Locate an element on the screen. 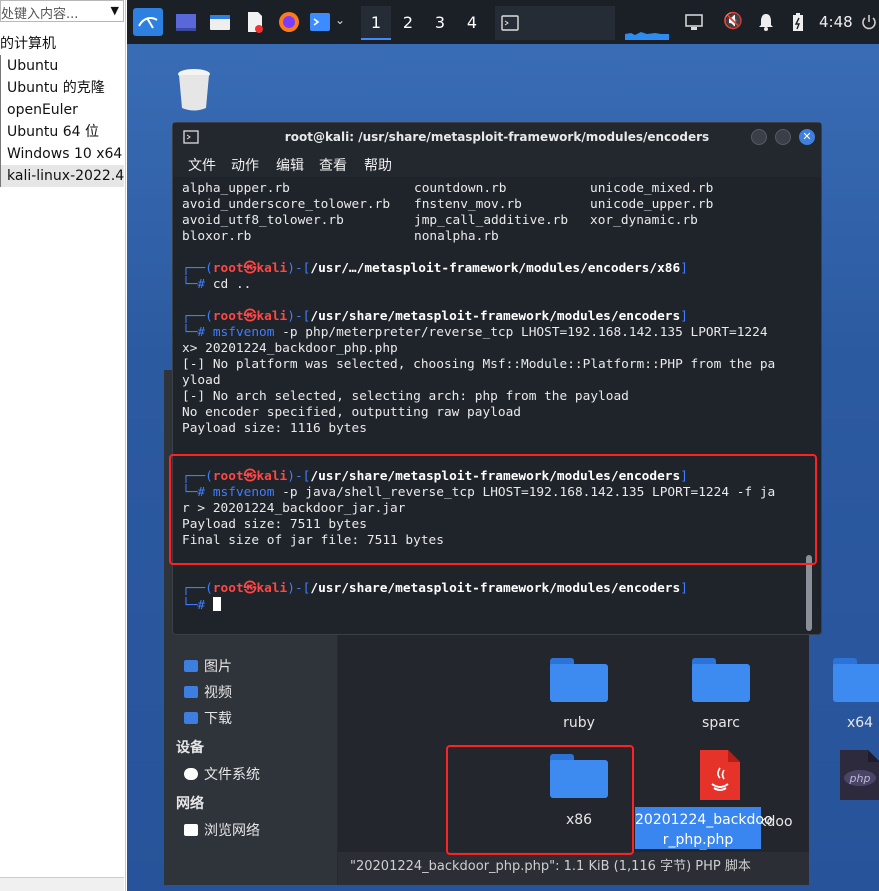 Image resolution: width=879 pixels, height=891 pixels. terminal-icon is located at coordinates (510, 23).